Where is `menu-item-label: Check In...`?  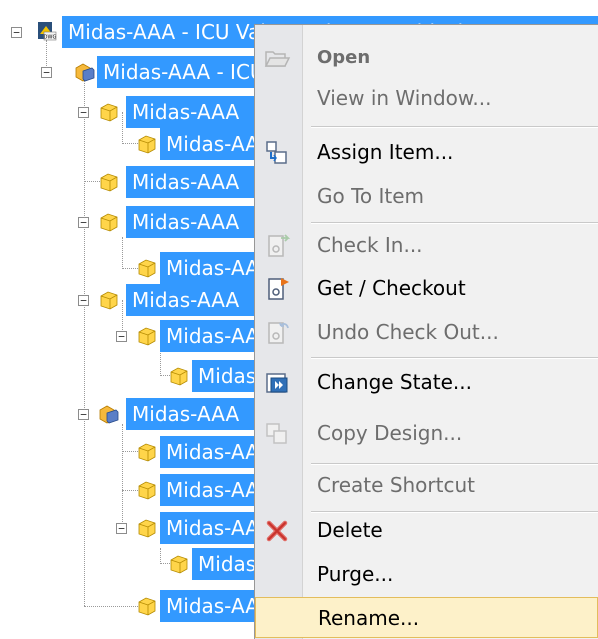
menu-item-label: Check In... is located at coordinates (370, 245).